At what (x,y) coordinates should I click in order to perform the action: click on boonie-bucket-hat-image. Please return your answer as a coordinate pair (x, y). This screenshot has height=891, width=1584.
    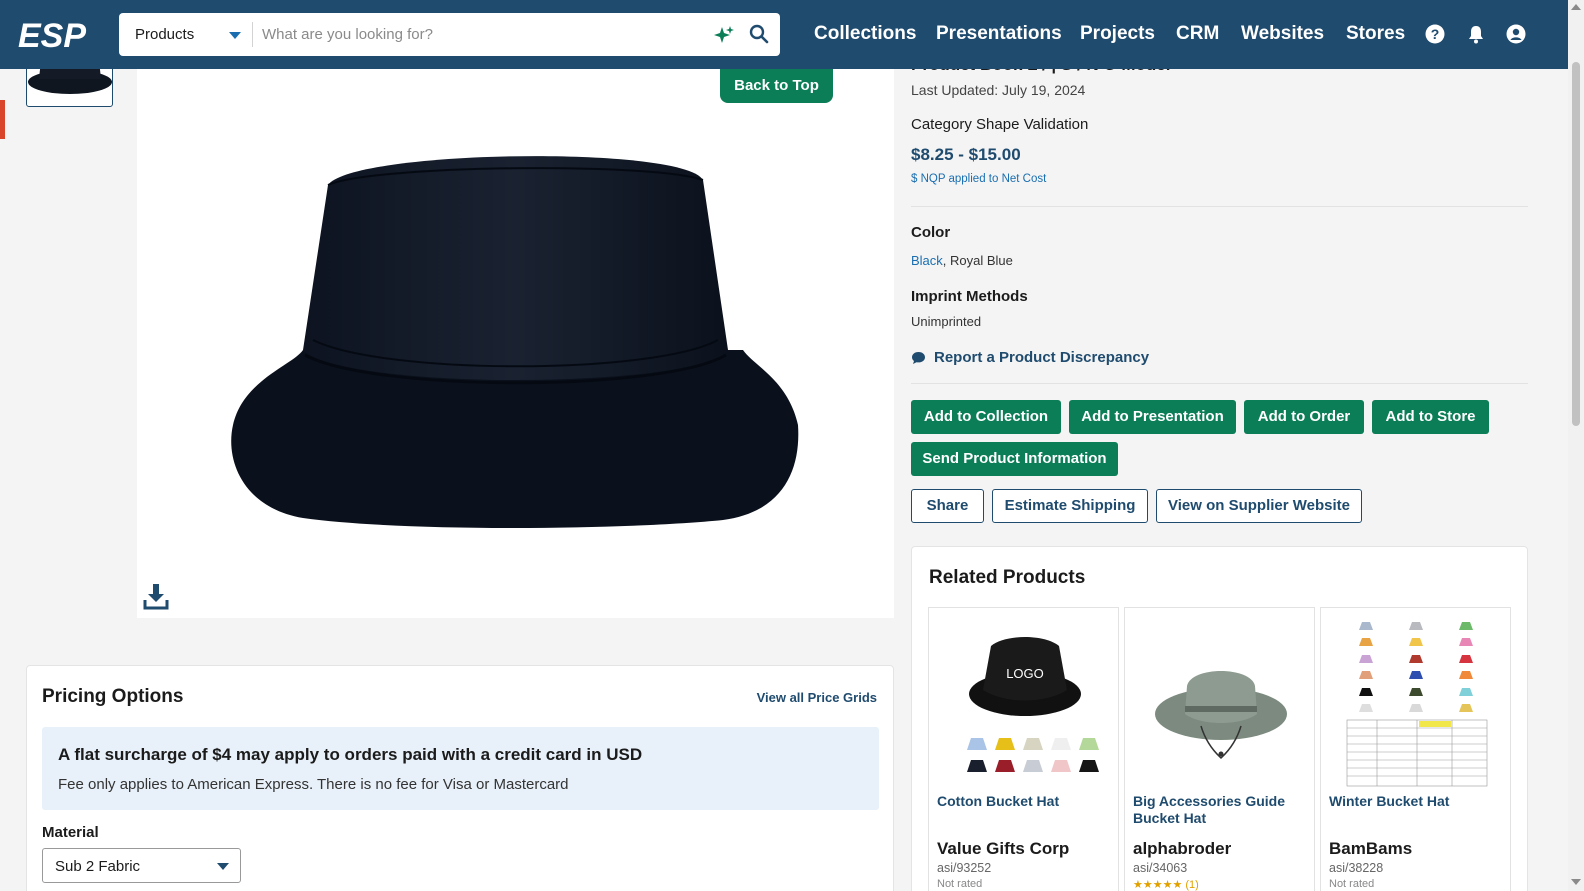
    Looking at the image, I should click on (1221, 715).